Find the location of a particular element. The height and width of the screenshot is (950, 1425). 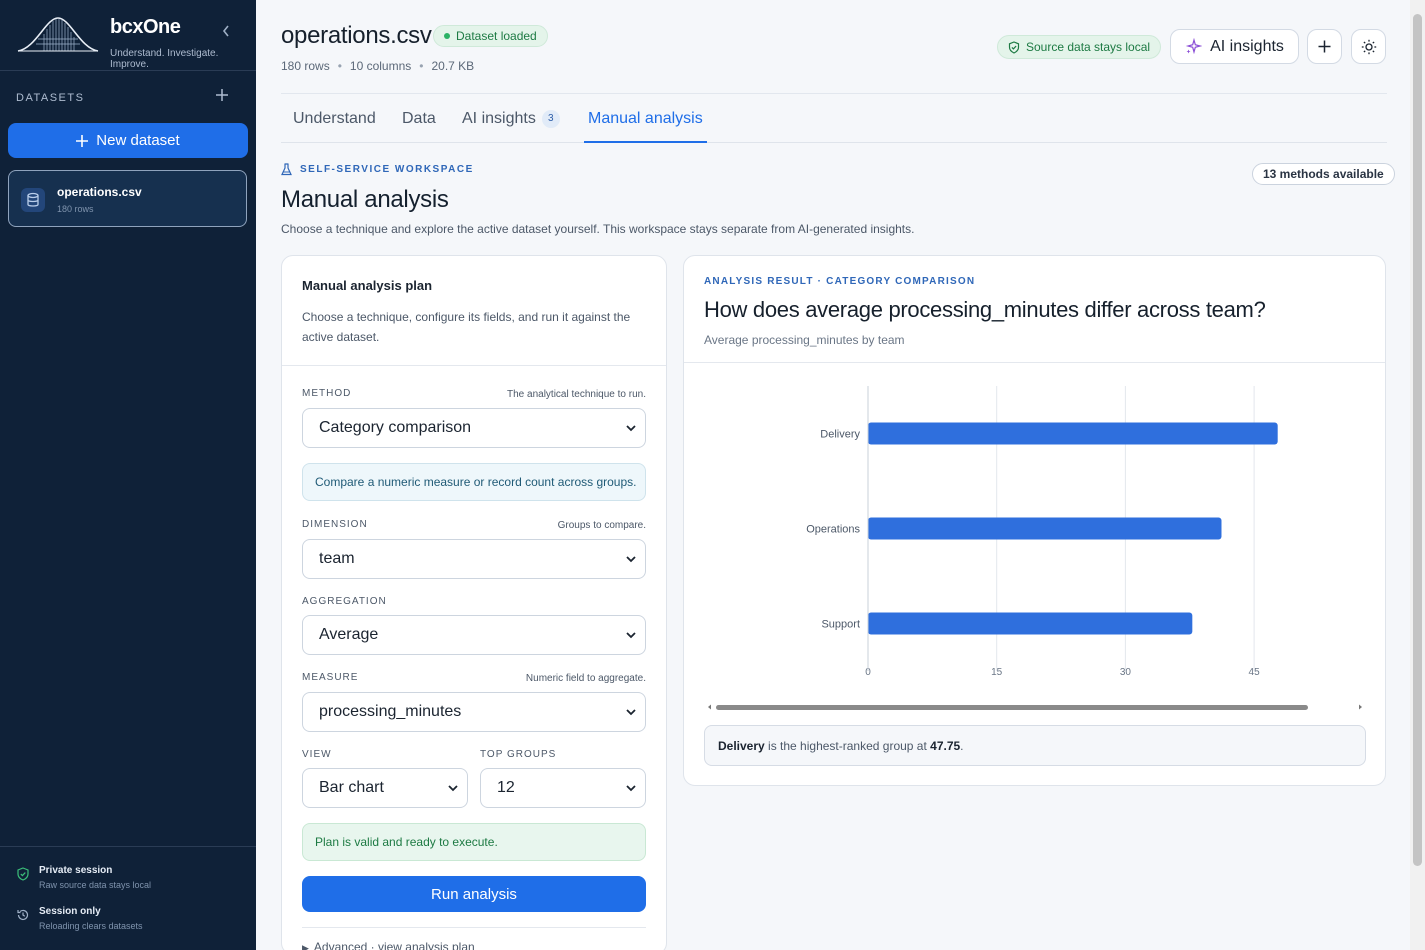

caret-right-icon: ▶ is located at coordinates (305, 946).